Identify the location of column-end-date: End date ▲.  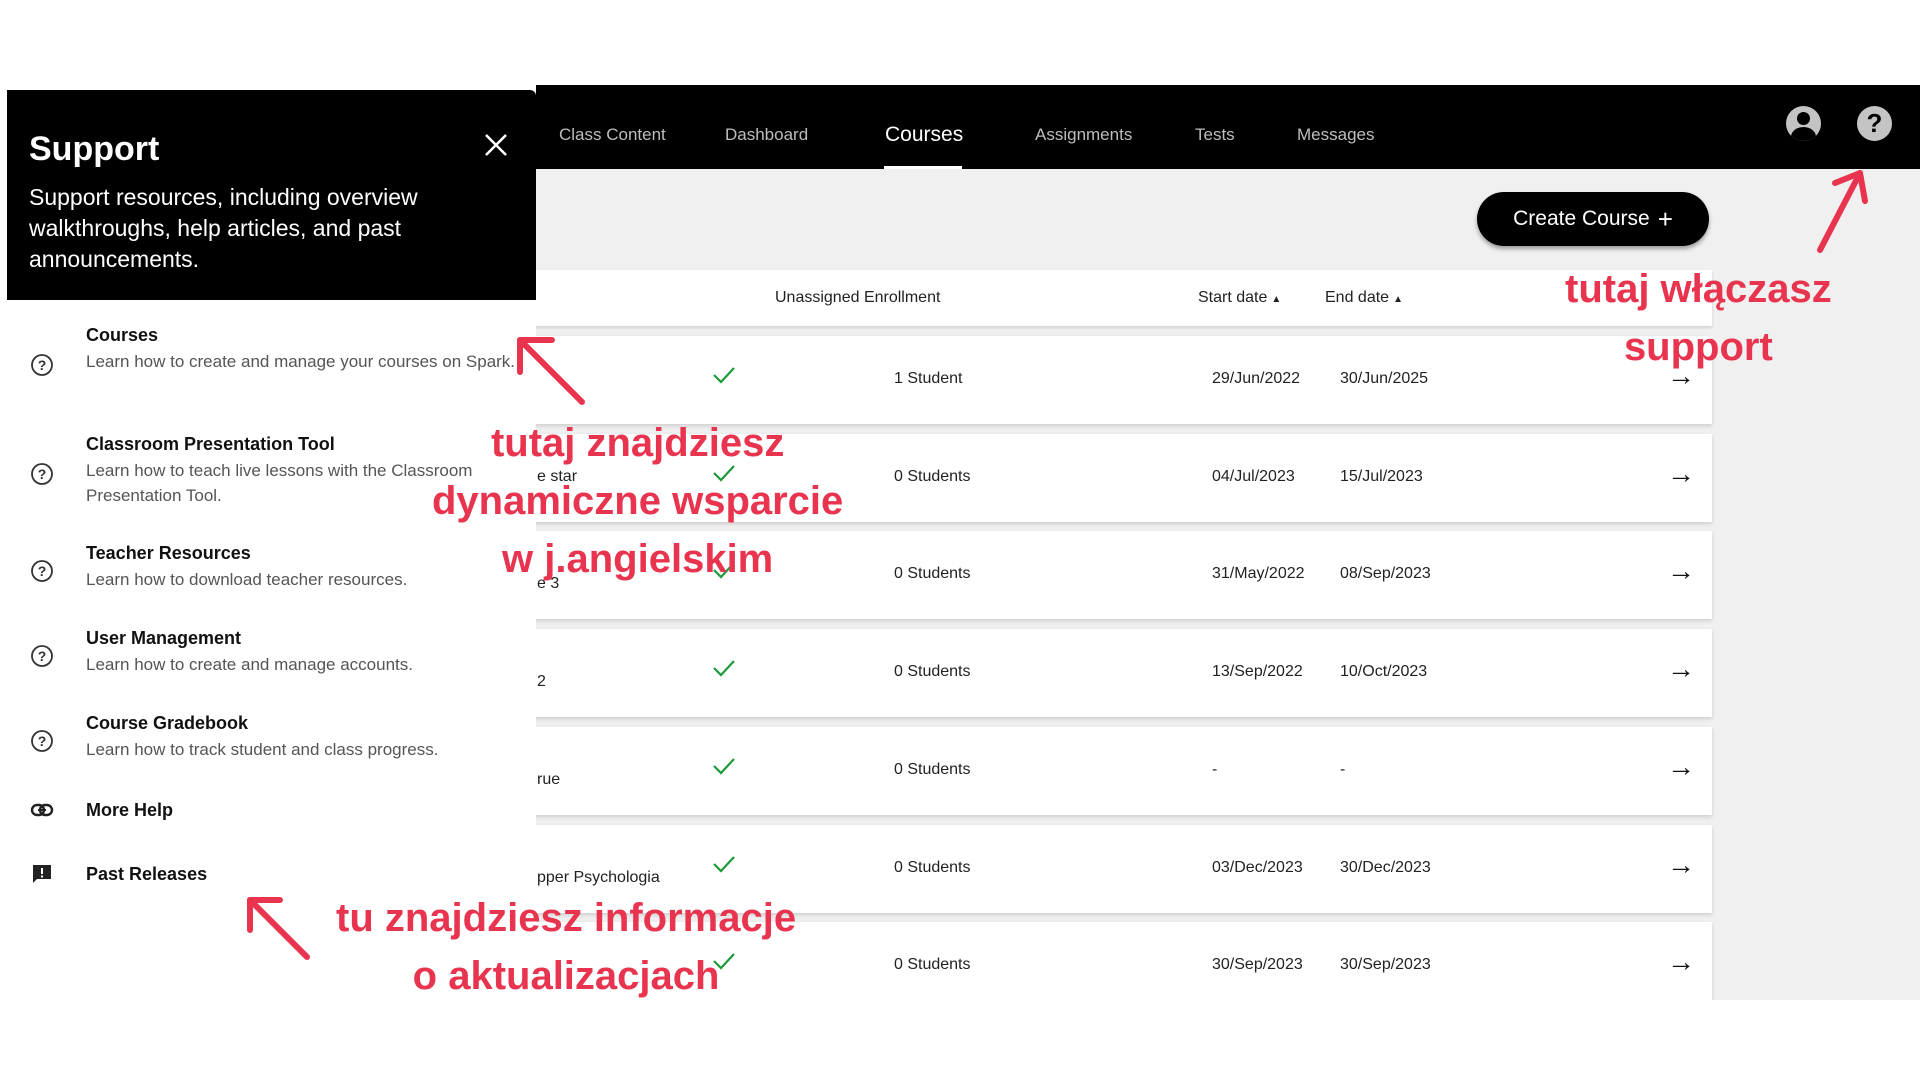
(1364, 298).